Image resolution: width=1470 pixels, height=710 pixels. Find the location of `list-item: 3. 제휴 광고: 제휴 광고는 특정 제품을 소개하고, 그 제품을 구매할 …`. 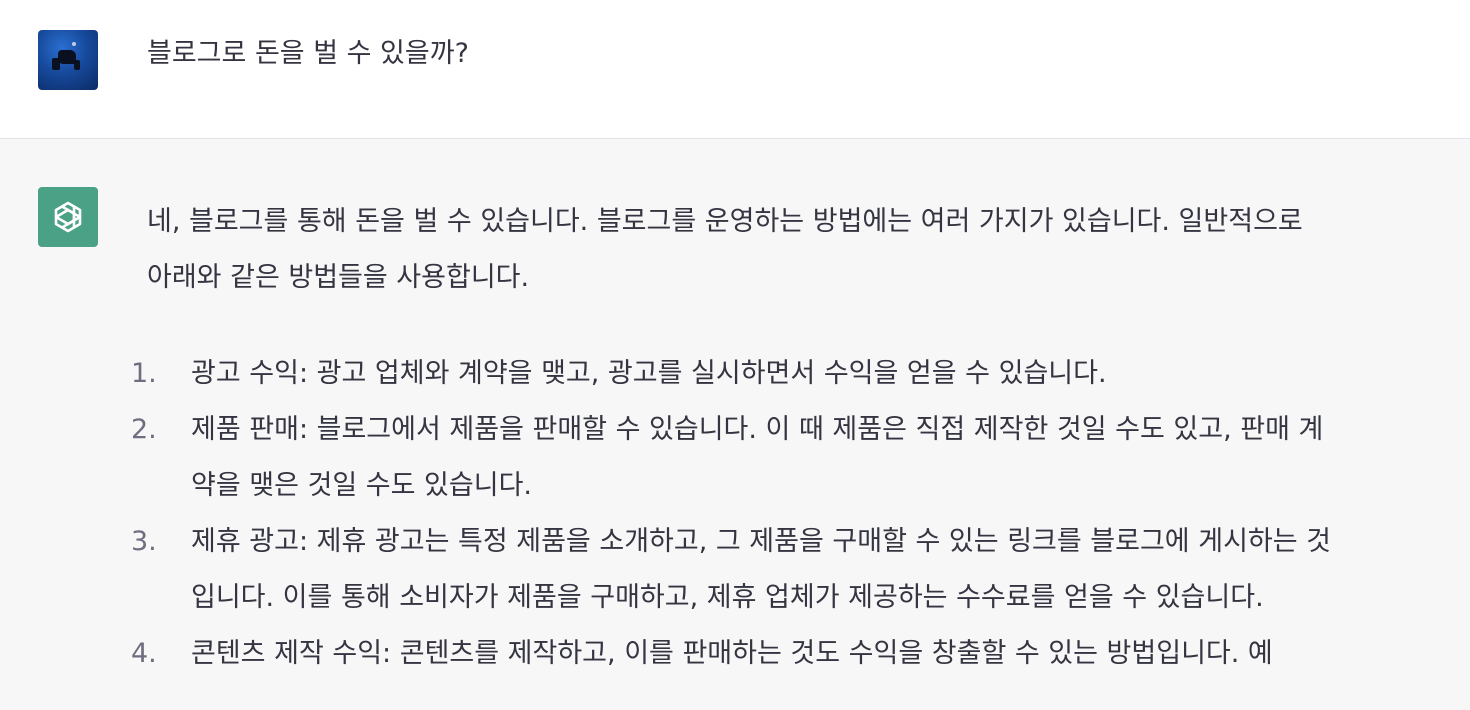

list-item: 3. 제휴 광고: 제휴 광고는 특정 제품을 소개하고, 그 제품을 구매할 … is located at coordinates (789, 570).